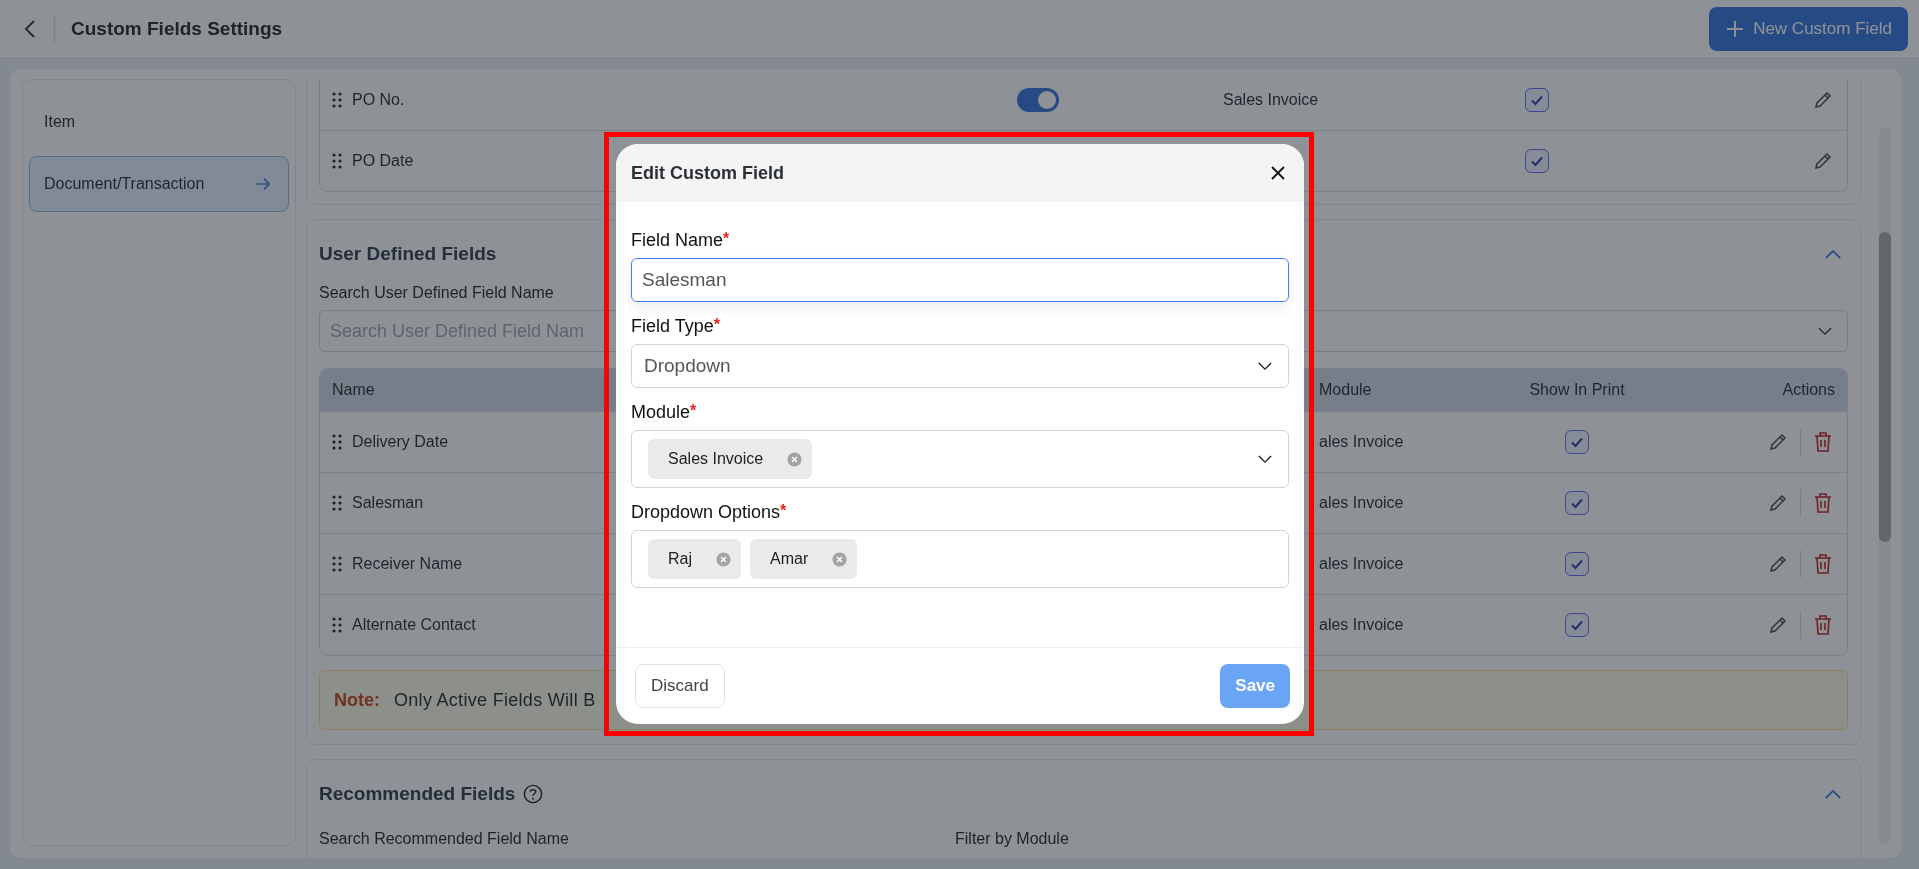 This screenshot has width=1919, height=869. Describe the element at coordinates (414, 625) in the screenshot. I see `field-name: Alternate Contact` at that location.